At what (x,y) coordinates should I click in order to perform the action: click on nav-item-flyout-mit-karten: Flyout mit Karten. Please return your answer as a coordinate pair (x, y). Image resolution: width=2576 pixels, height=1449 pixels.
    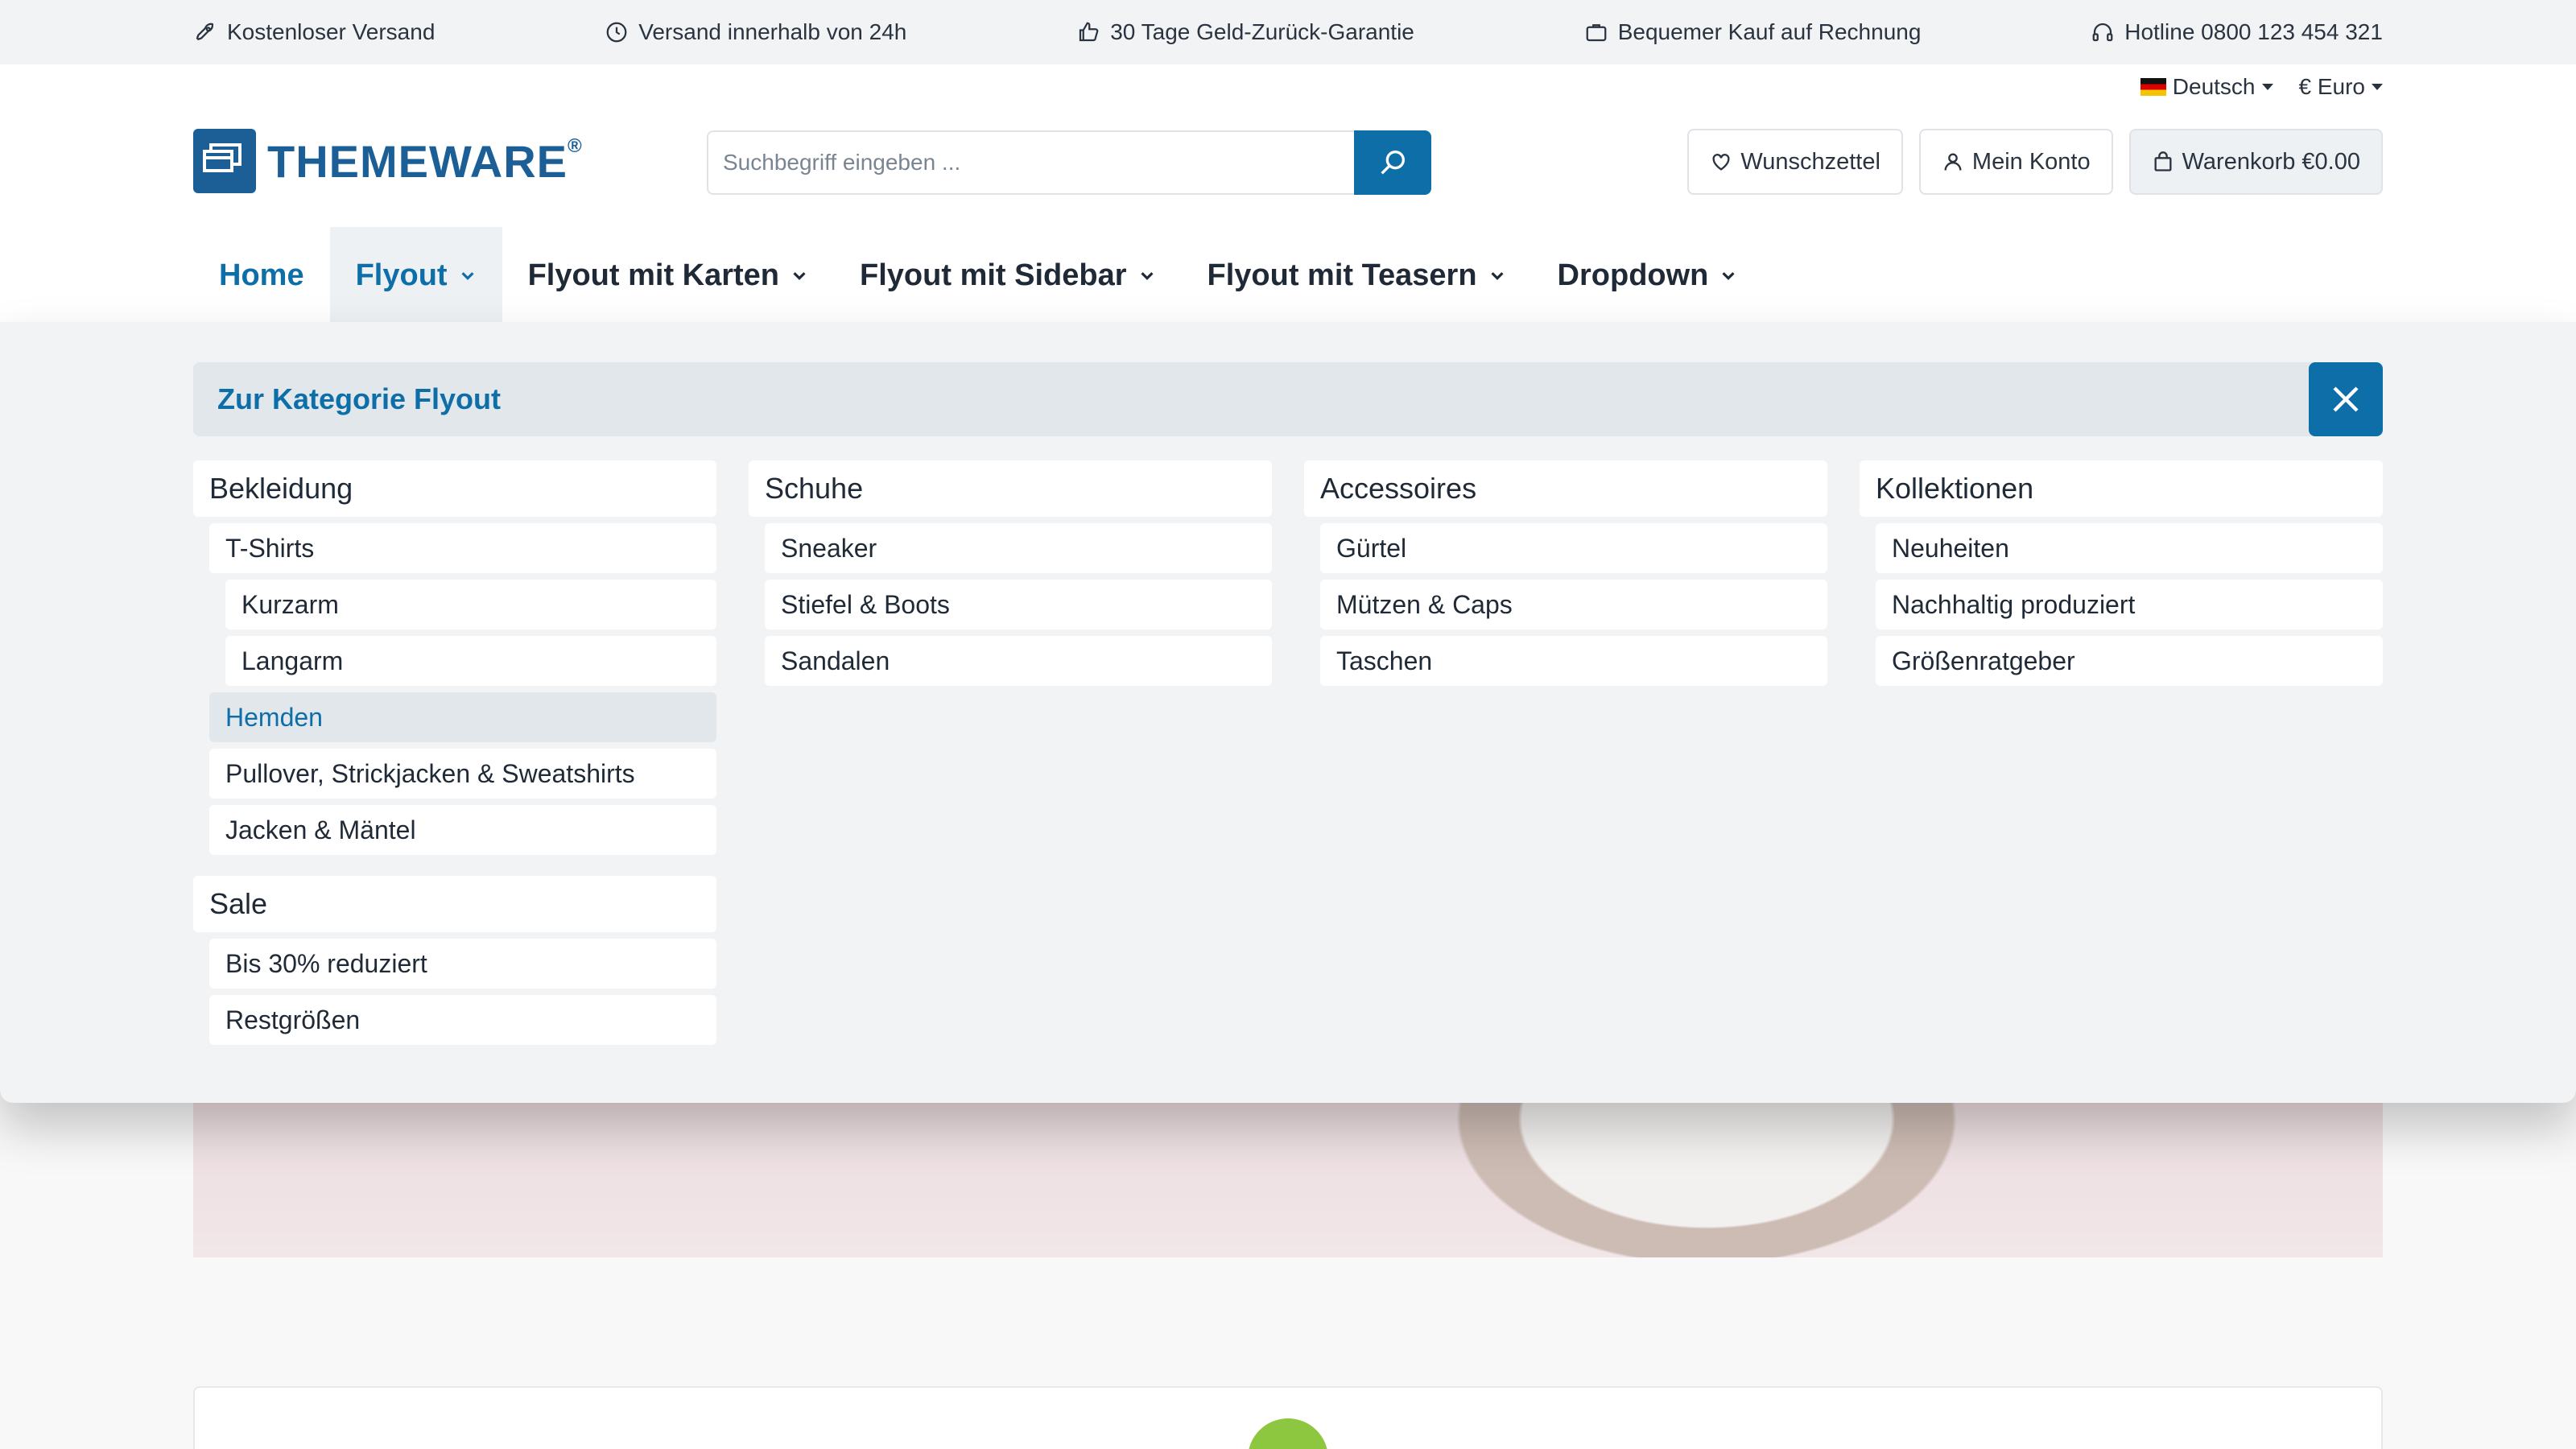
    Looking at the image, I should click on (668, 275).